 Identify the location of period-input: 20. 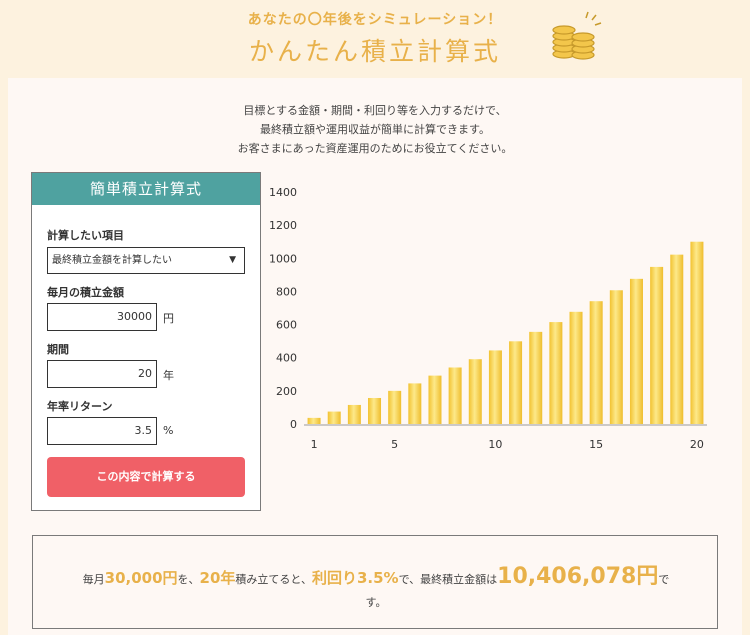
(102, 374).